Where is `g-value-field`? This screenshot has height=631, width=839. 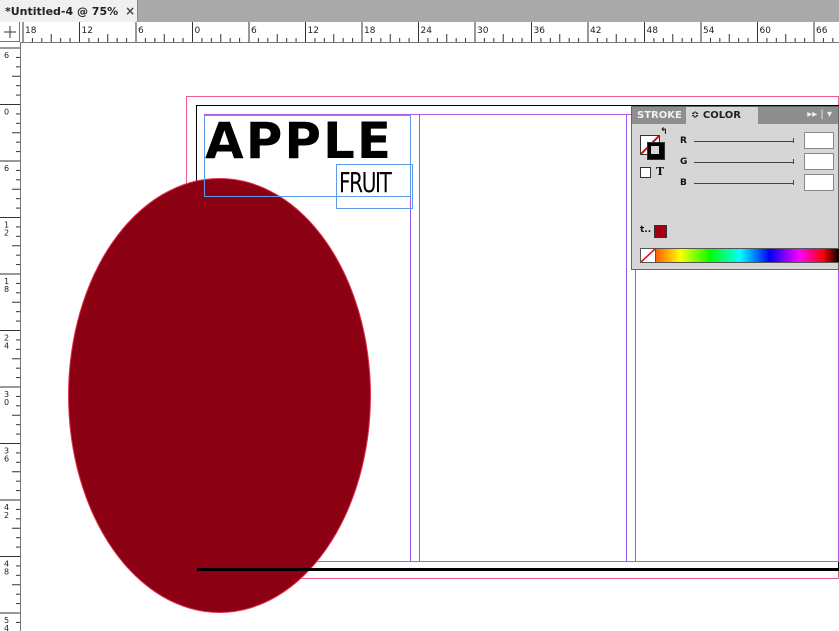
g-value-field is located at coordinates (819, 161).